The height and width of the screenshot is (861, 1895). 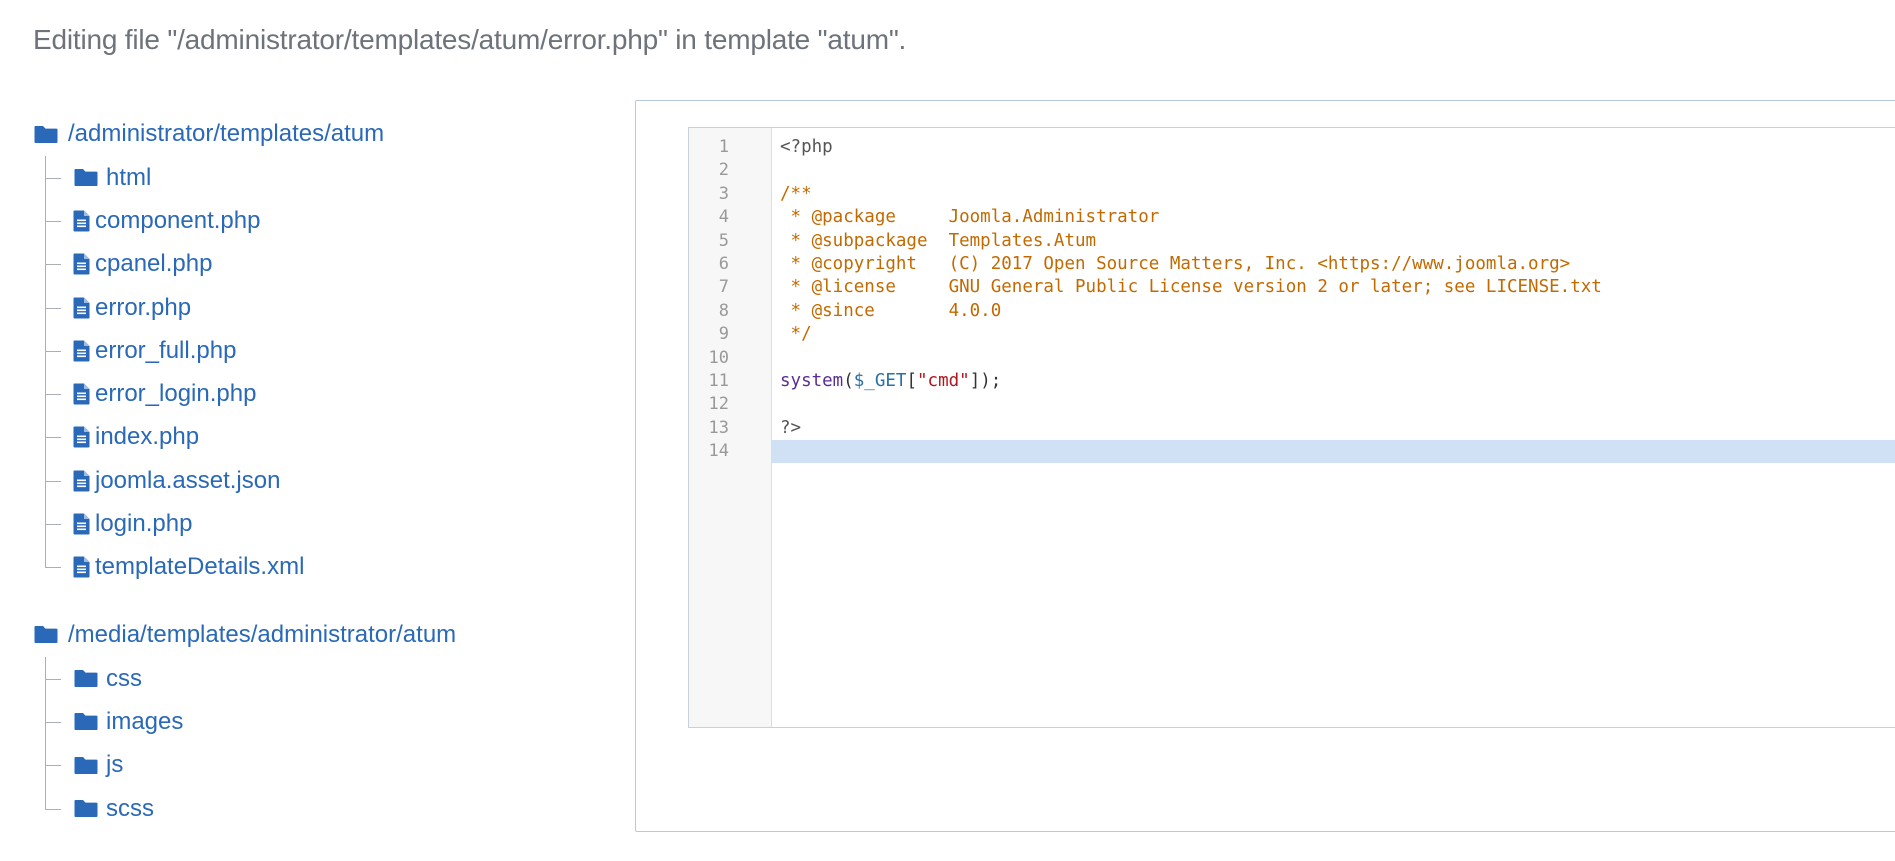 I want to click on tree-folder-item: js, so click(x=319, y=765).